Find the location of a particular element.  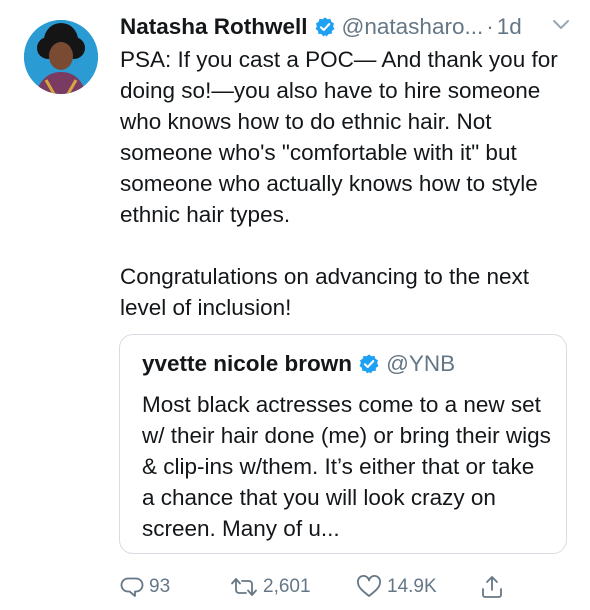

reply-count: 93 is located at coordinates (160, 586).